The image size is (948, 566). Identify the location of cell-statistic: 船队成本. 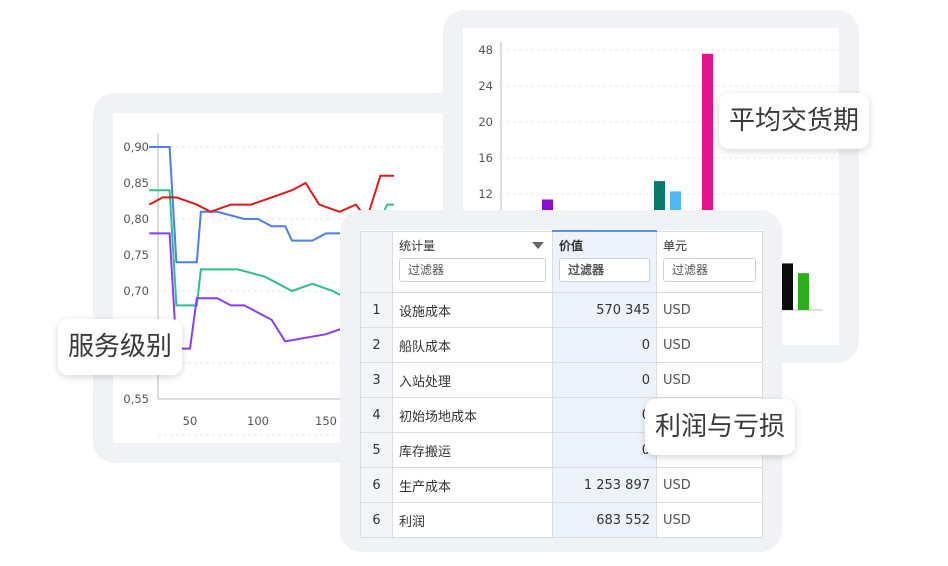
(472, 345).